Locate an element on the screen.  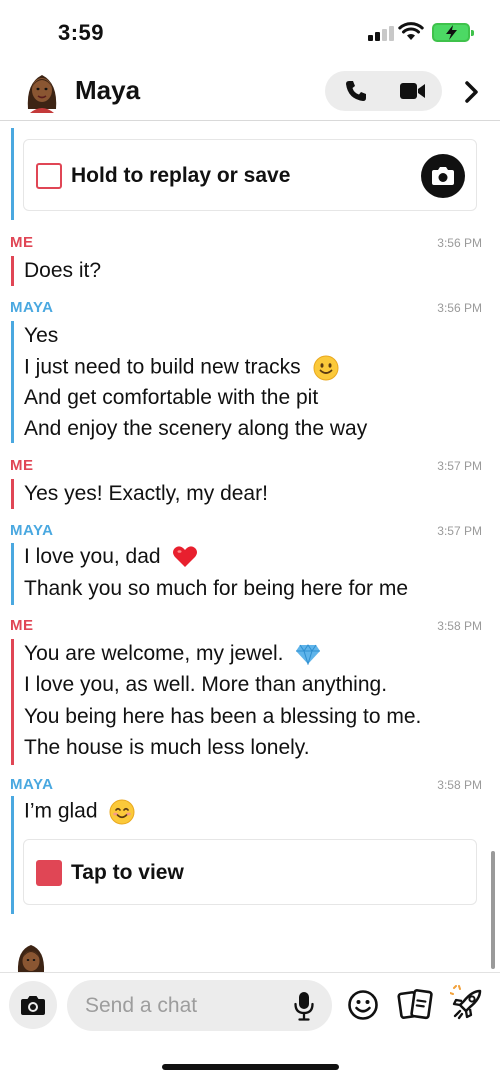
message-text: Does it? is located at coordinates (62, 271).